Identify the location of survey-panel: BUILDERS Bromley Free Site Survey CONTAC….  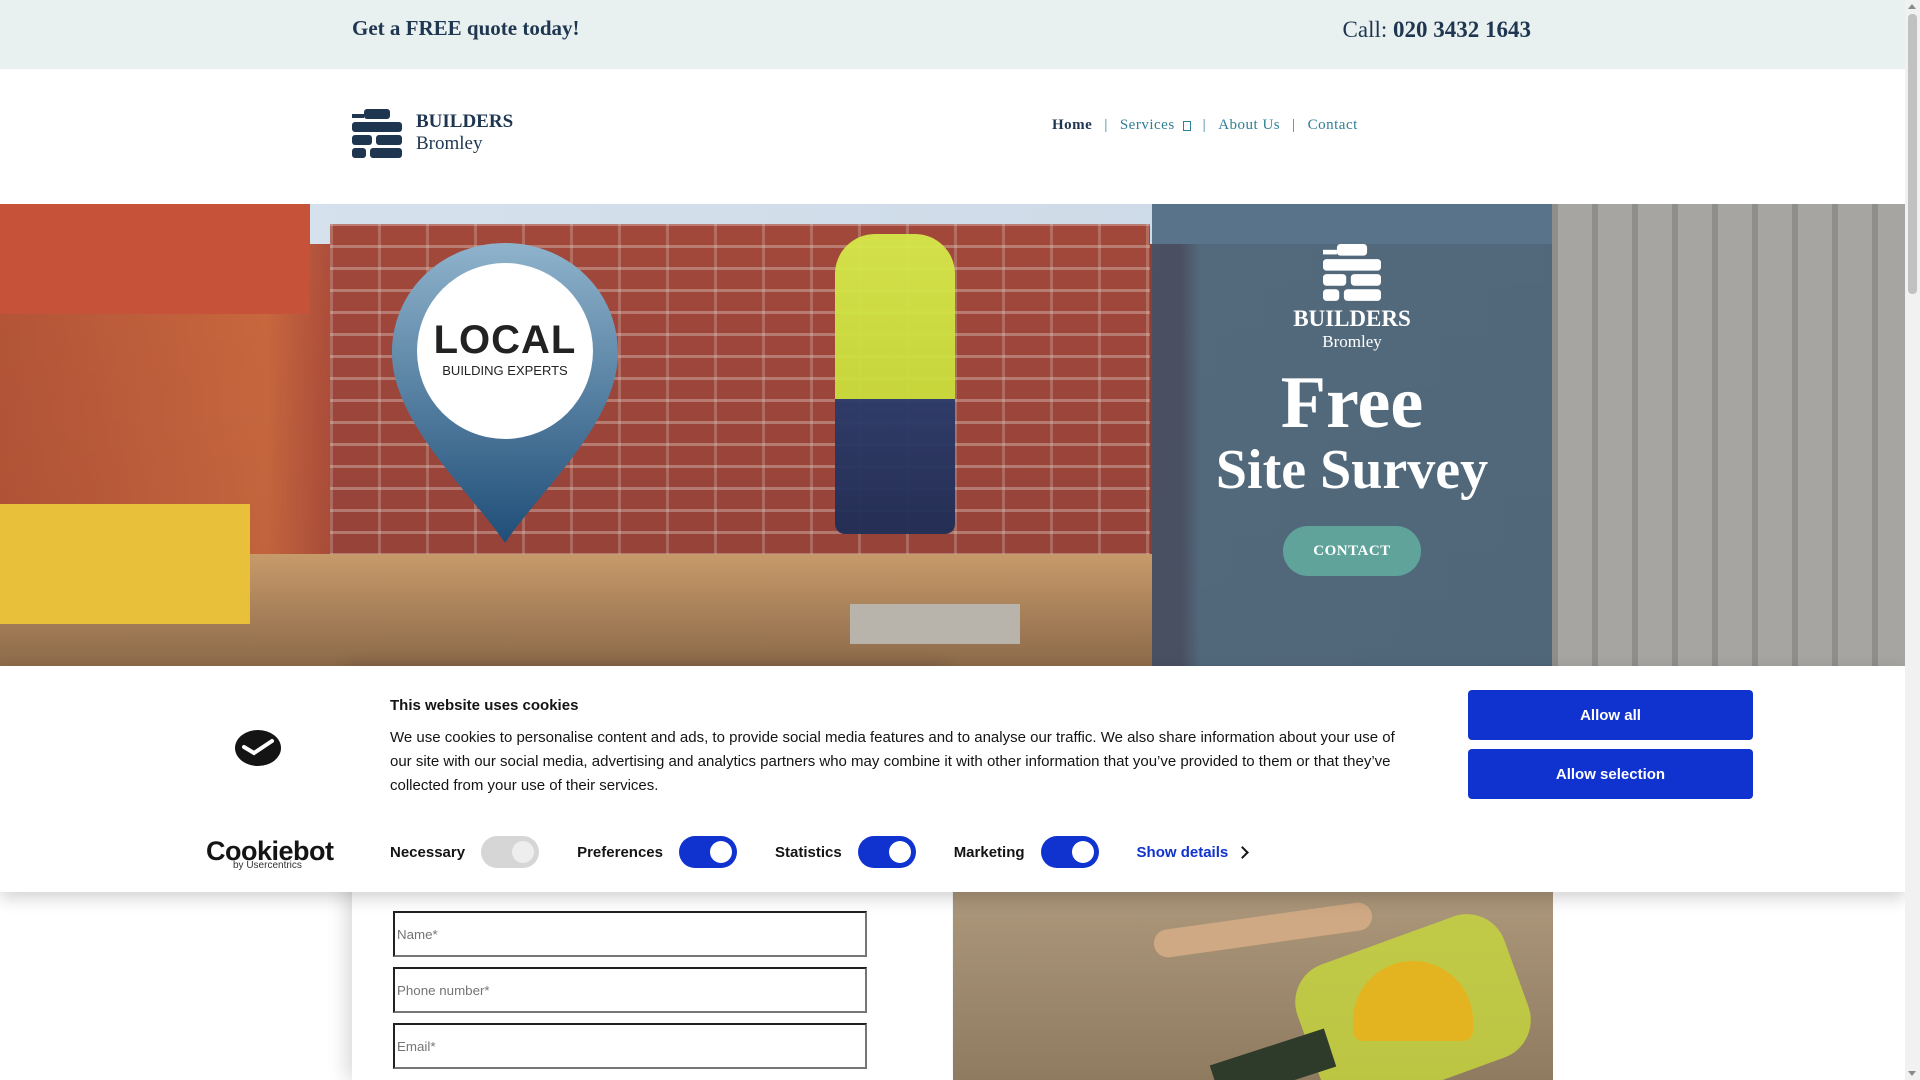
(1352, 408).